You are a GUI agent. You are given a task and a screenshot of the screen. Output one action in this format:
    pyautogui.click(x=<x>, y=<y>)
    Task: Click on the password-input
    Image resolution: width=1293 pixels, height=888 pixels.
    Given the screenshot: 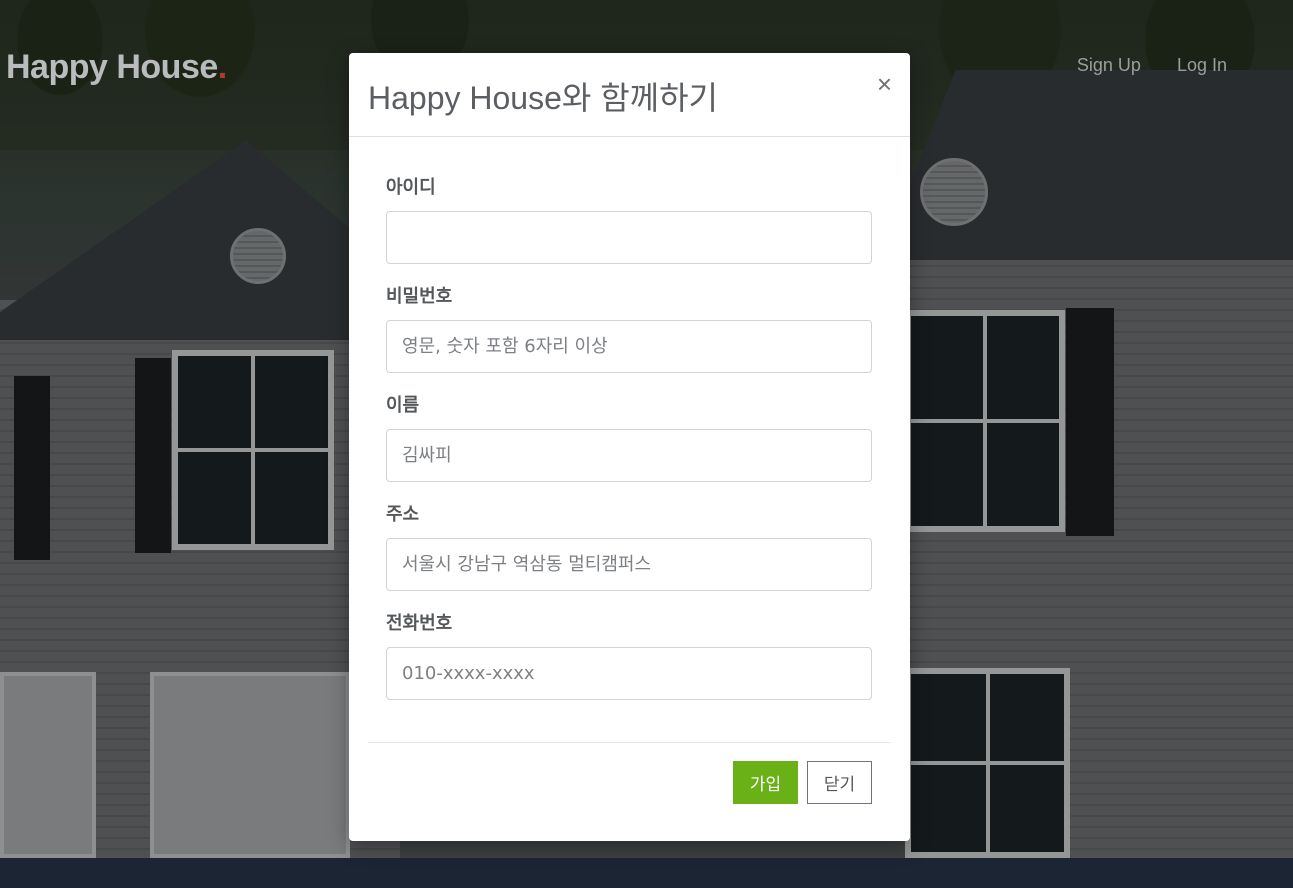 What is the action you would take?
    pyautogui.click(x=629, y=346)
    